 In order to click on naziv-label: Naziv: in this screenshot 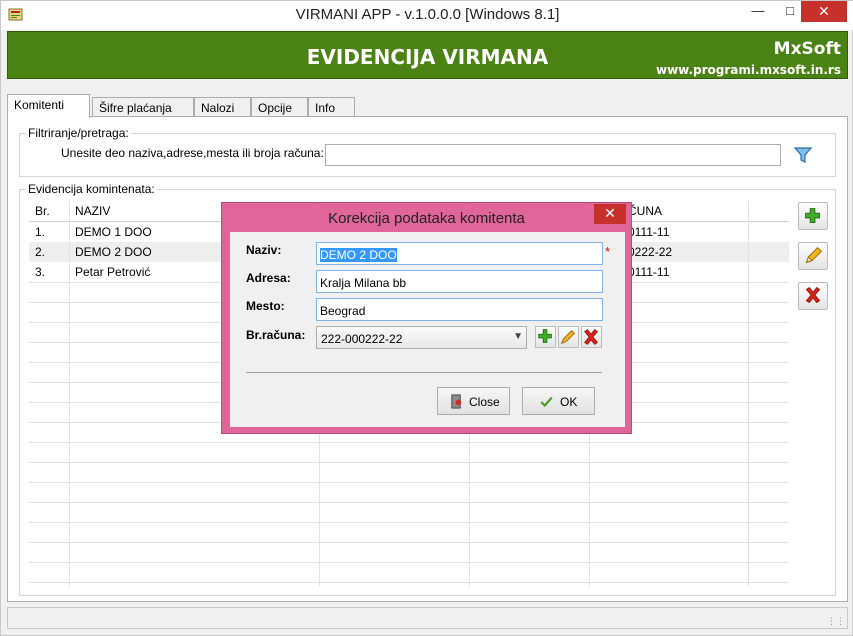, I will do `click(264, 250)`.